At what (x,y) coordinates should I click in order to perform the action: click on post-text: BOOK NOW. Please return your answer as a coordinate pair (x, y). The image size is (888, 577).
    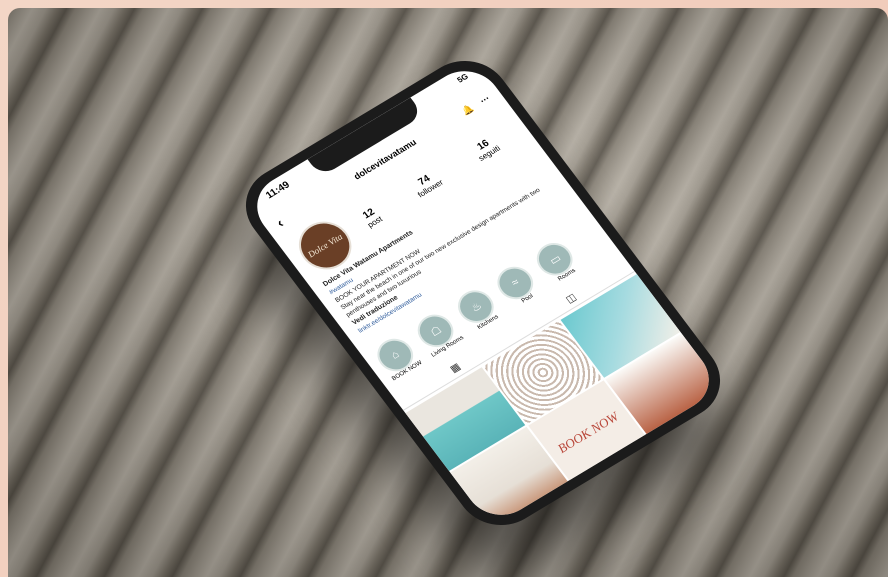
    Looking at the image, I should click on (588, 432).